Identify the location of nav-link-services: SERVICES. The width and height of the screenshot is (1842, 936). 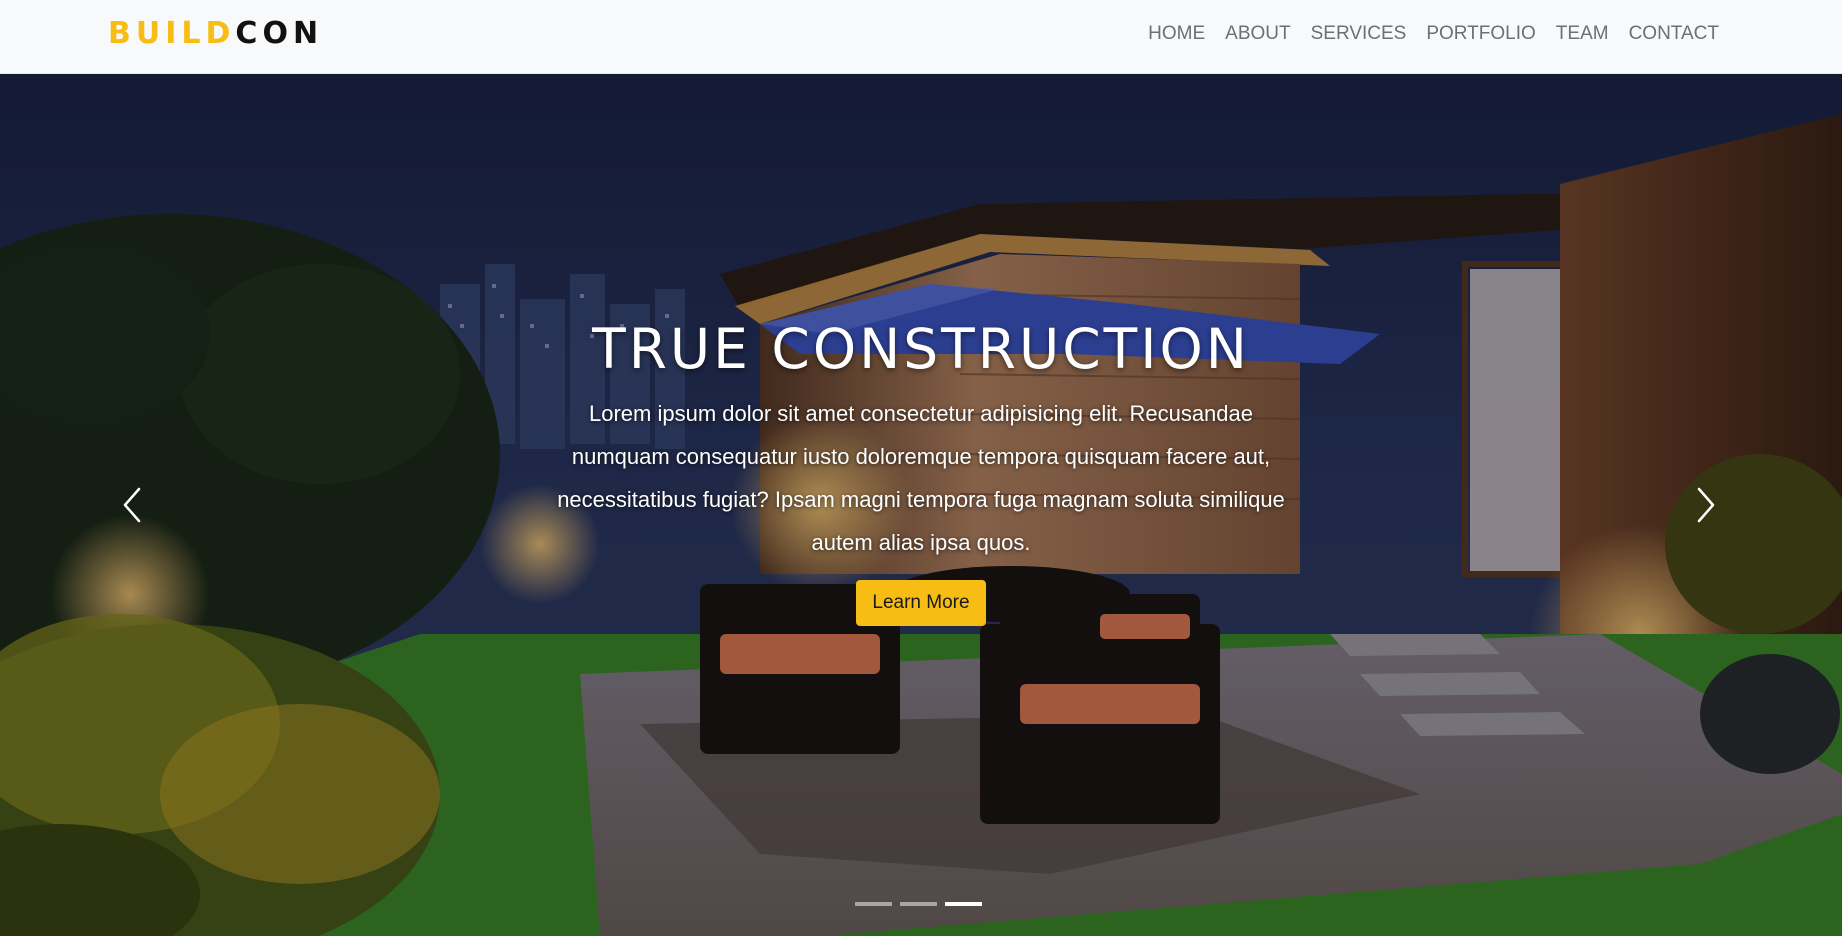
(1359, 34).